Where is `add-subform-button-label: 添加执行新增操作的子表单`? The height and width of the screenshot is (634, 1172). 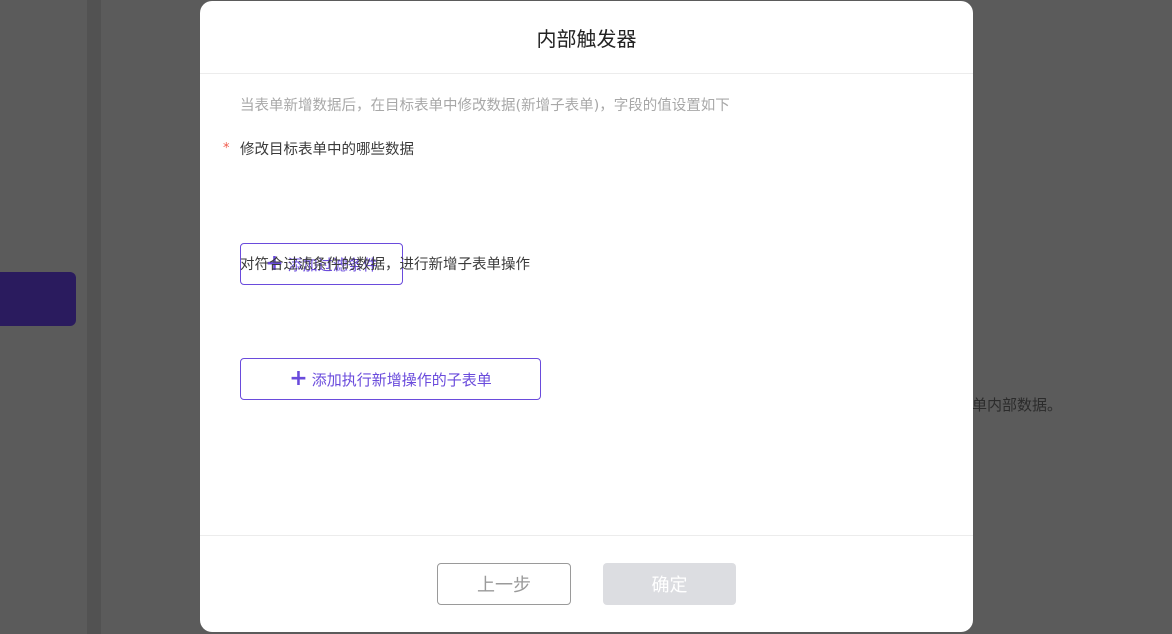
add-subform-button-label: 添加执行新增操作的子表单 is located at coordinates (401, 379).